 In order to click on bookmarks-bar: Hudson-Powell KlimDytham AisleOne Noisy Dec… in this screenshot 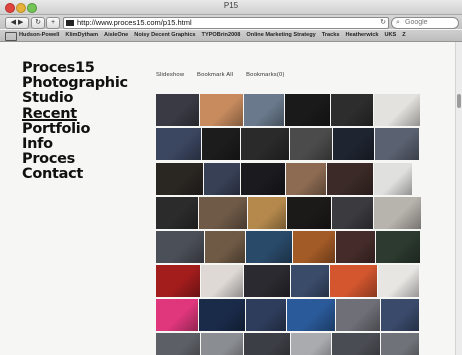, I will do `click(231, 36)`.